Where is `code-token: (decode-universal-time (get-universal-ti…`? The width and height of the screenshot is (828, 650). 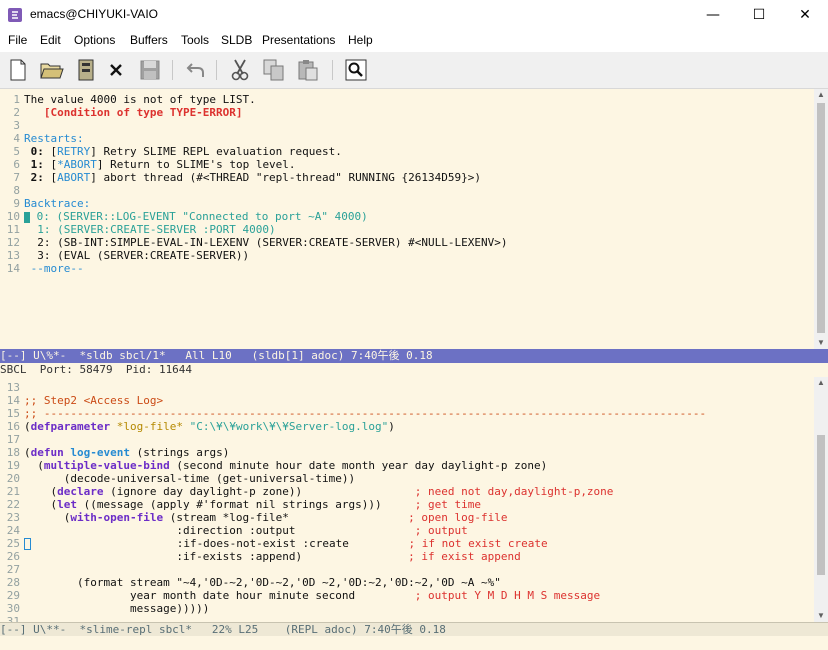
code-token: (decode-universal-time (get-universal-ti… is located at coordinates (190, 478).